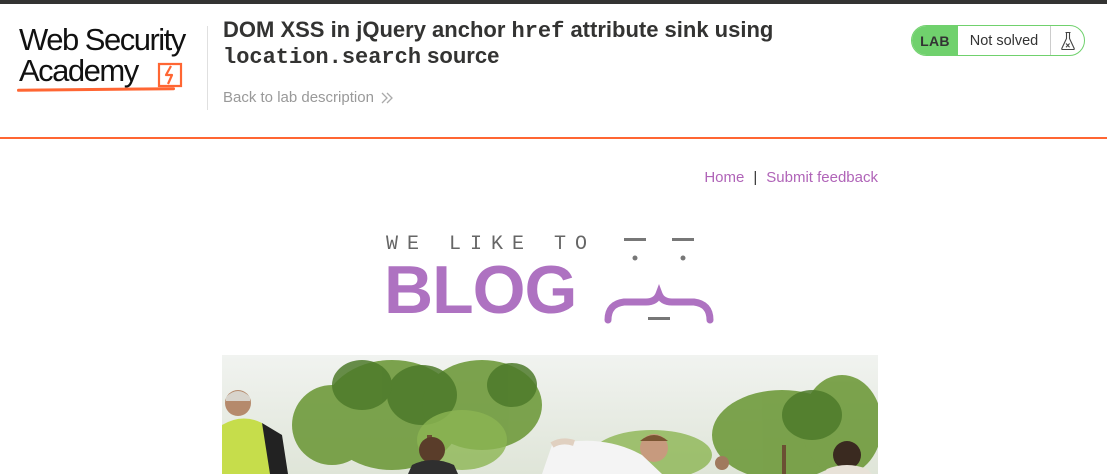  What do you see at coordinates (170, 75) in the screenshot?
I see `lightning-icon` at bounding box center [170, 75].